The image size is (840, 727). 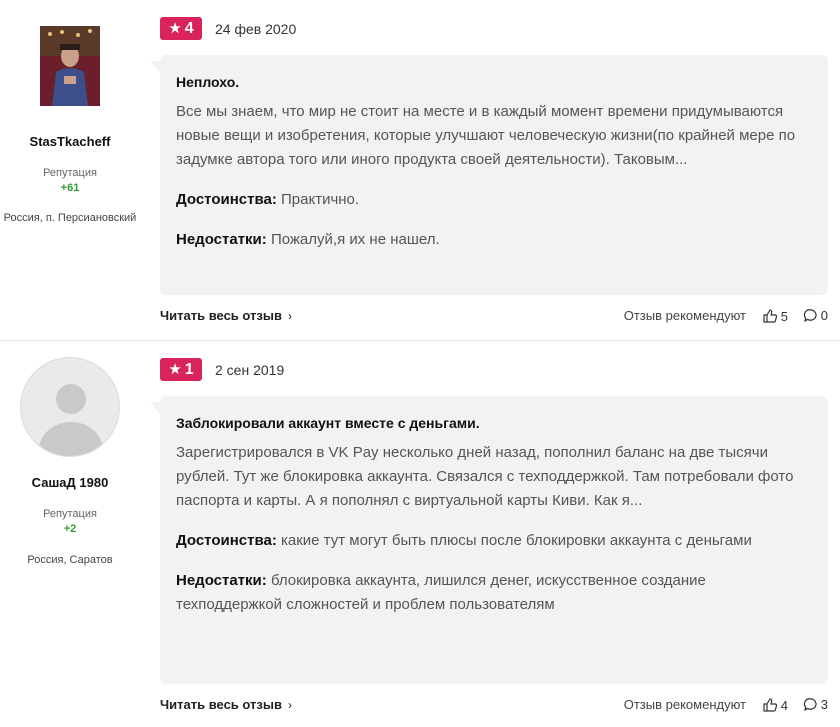 I want to click on rating-value: 4, so click(x=189, y=28).